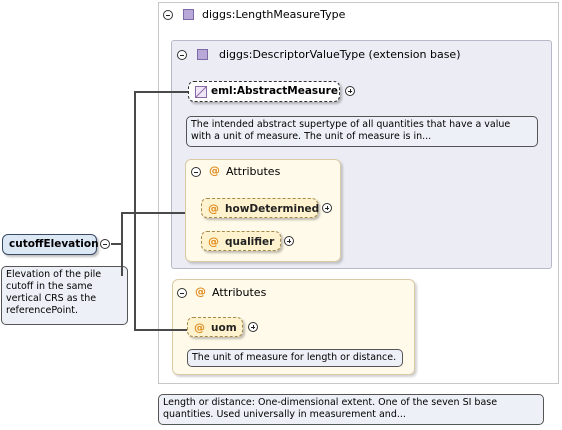 Image resolution: width=562 pixels, height=430 pixels. I want to click on base-panel-collapse-icon, so click(182, 55).